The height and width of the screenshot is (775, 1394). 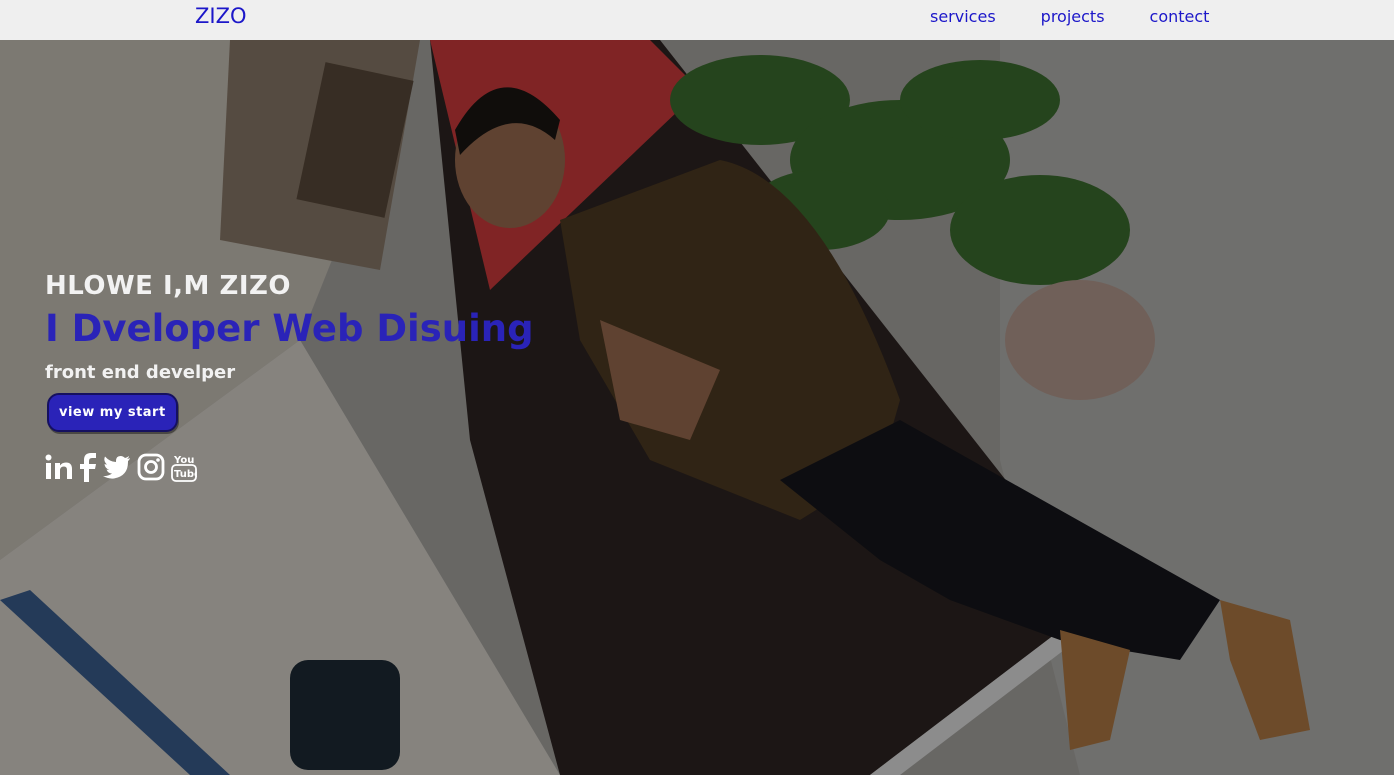 What do you see at coordinates (1180, 16) in the screenshot?
I see `nav-link-contact: contect` at bounding box center [1180, 16].